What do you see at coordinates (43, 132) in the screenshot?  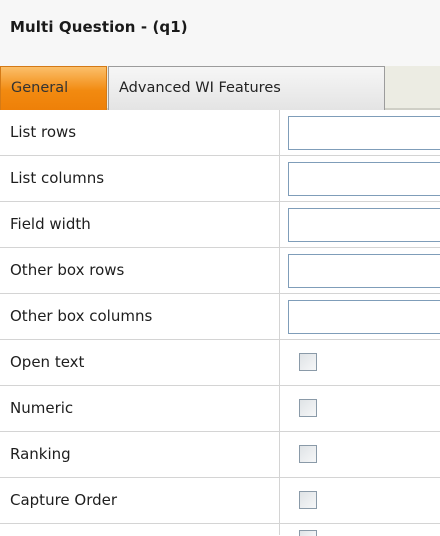 I see `list-rows-label: List rows` at bounding box center [43, 132].